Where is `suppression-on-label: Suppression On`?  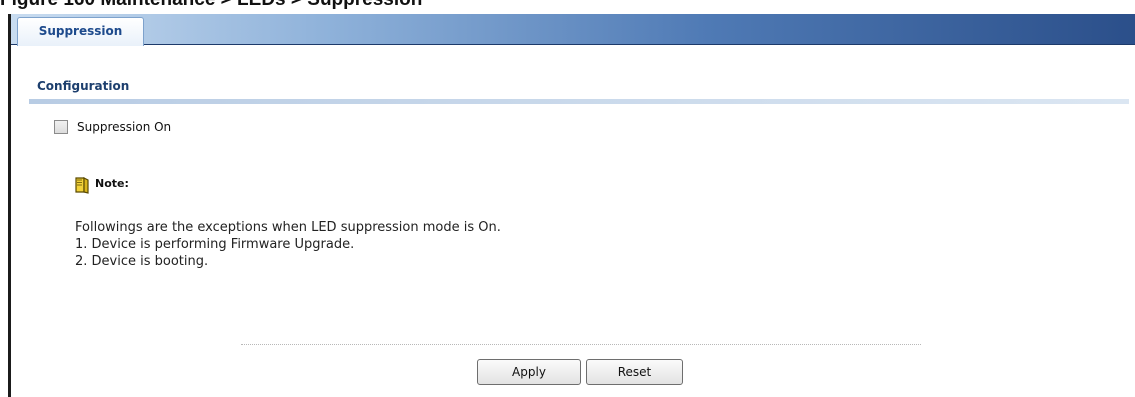
suppression-on-label: Suppression On is located at coordinates (124, 127).